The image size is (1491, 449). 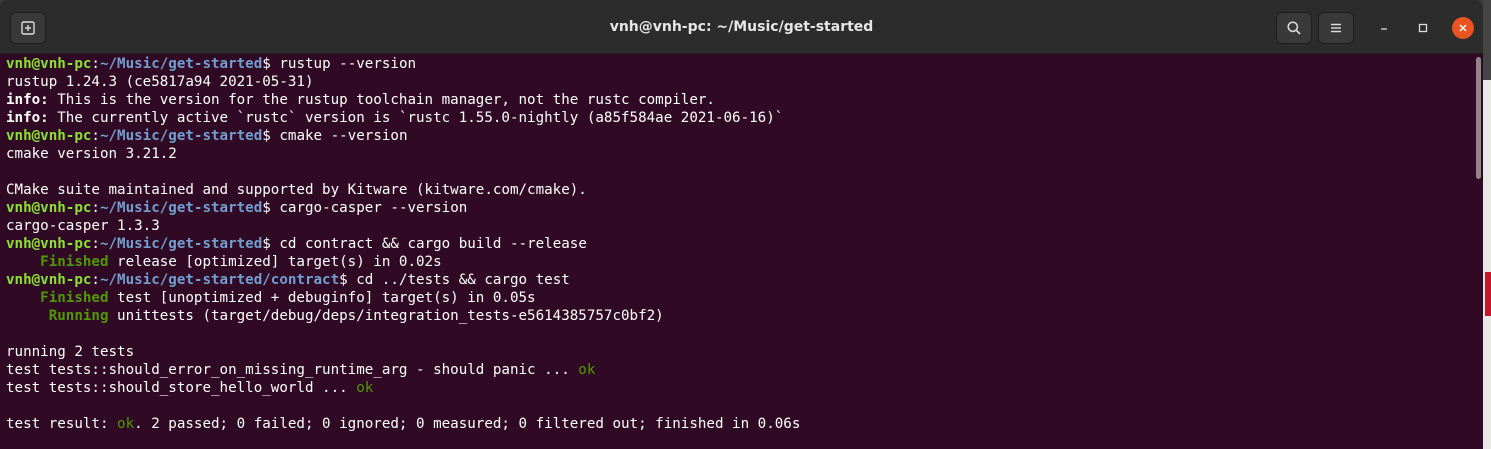 I want to click on scrollbar-thumb, so click(x=1478, y=118).